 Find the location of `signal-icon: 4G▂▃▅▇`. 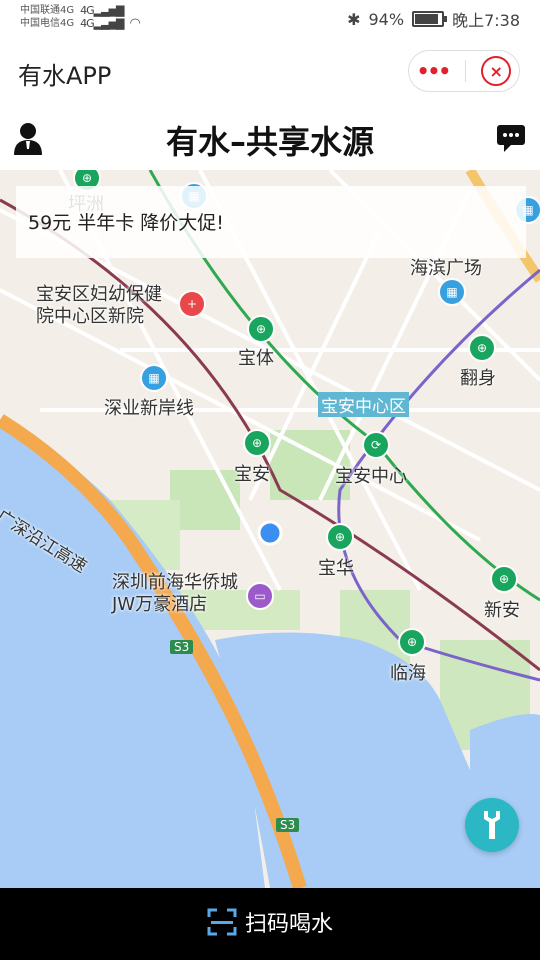

signal-icon: 4G▂▃▅▇ is located at coordinates (102, 10).